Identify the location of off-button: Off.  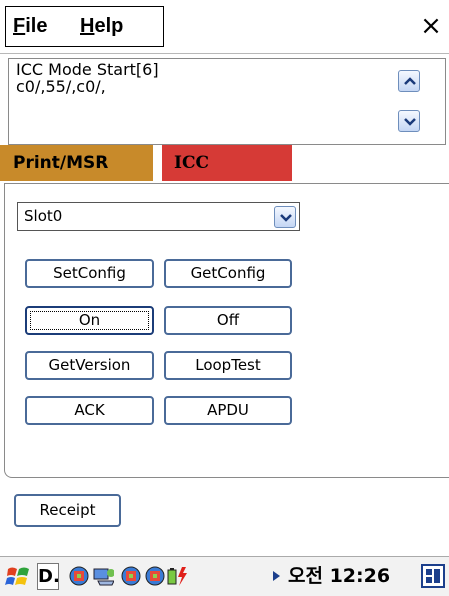
(228, 320).